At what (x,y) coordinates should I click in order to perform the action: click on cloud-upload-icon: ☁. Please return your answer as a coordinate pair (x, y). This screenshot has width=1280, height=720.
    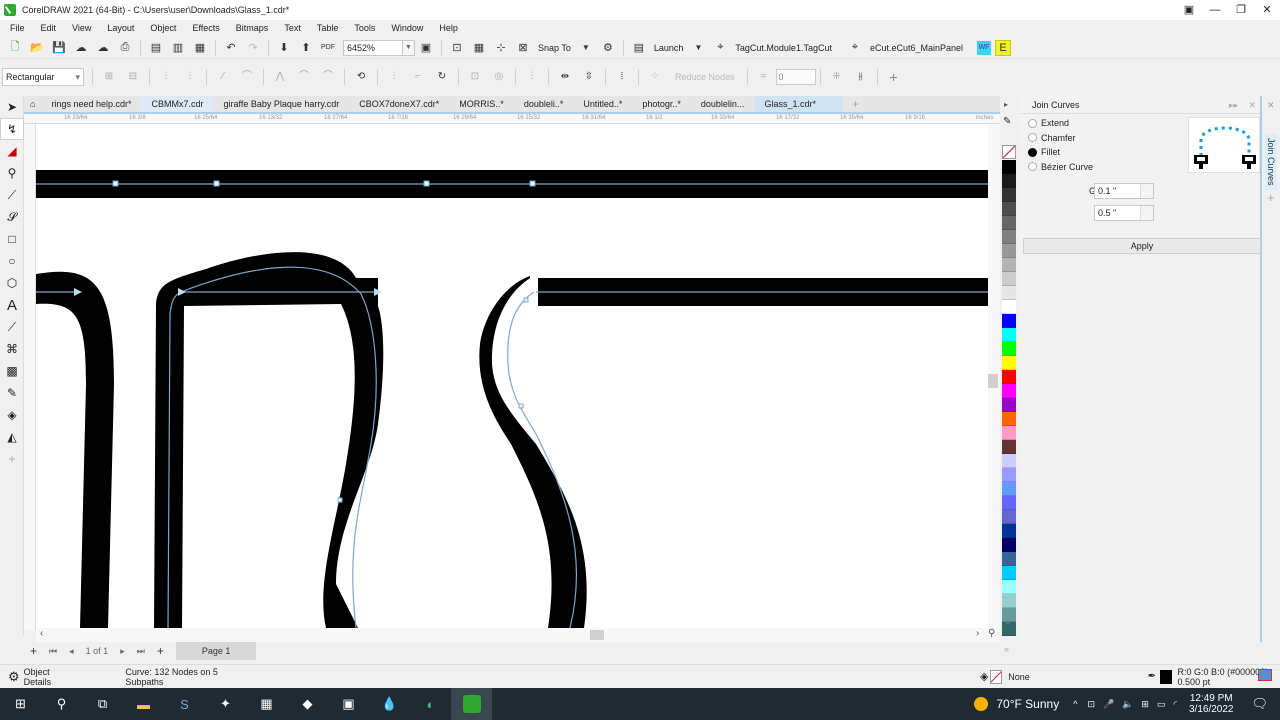
    Looking at the image, I should click on (103, 48).